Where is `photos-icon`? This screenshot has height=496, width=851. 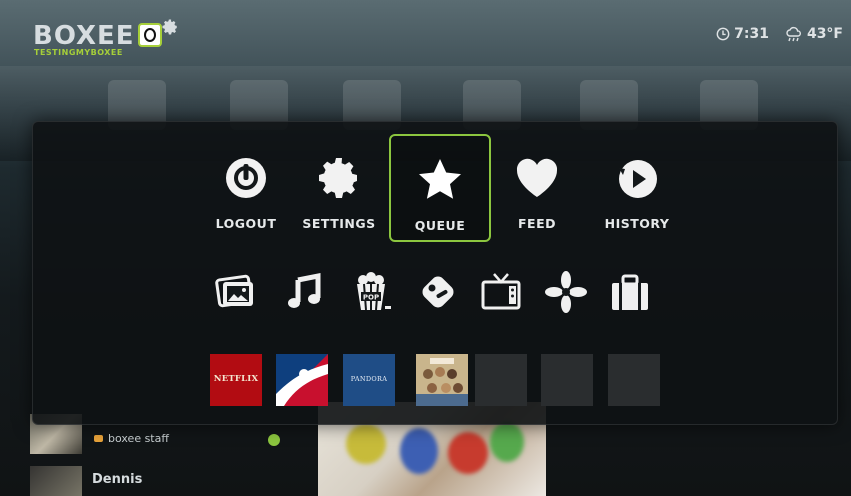
photos-icon is located at coordinates (236, 292).